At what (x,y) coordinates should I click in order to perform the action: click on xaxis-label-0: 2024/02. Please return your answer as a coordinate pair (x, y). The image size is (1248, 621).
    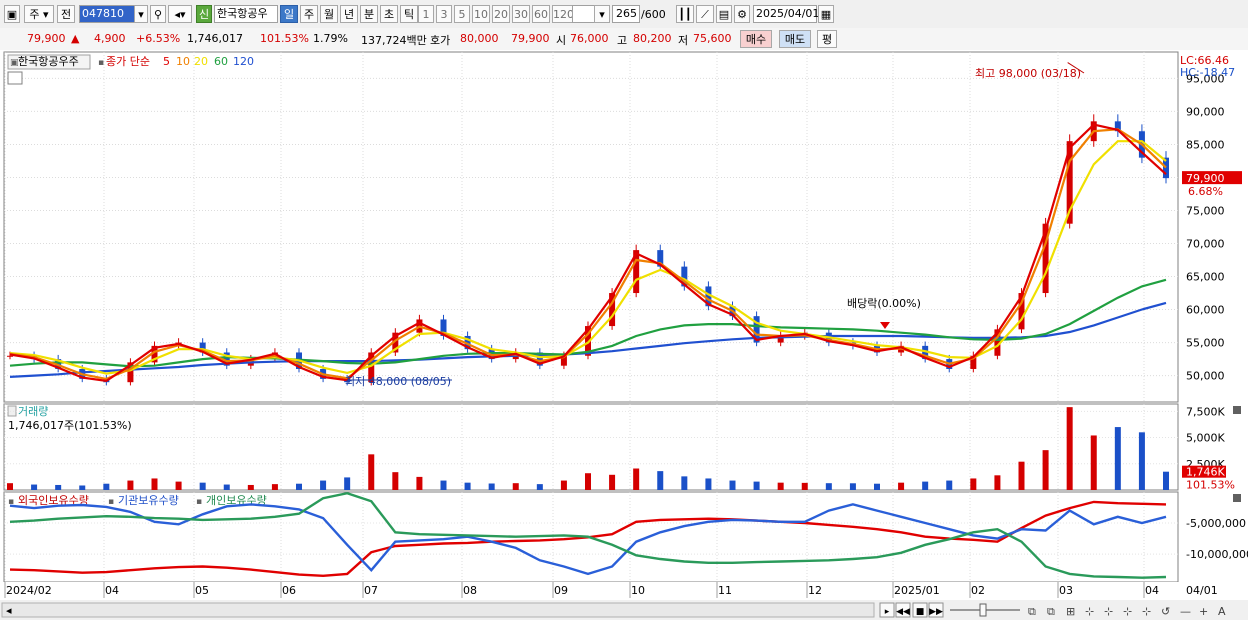
    Looking at the image, I should click on (29, 590).